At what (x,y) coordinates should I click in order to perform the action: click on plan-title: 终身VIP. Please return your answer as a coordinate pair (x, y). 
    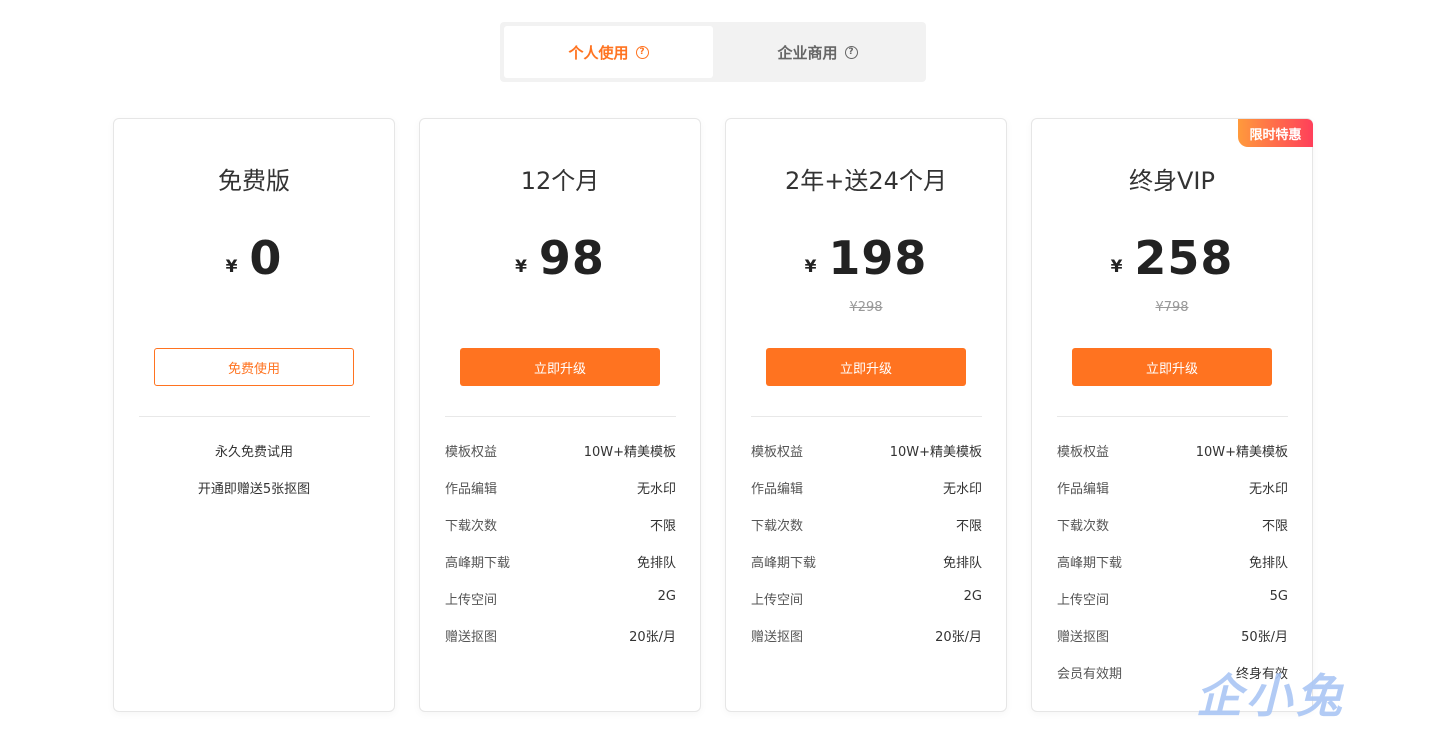
    Looking at the image, I should click on (1172, 181).